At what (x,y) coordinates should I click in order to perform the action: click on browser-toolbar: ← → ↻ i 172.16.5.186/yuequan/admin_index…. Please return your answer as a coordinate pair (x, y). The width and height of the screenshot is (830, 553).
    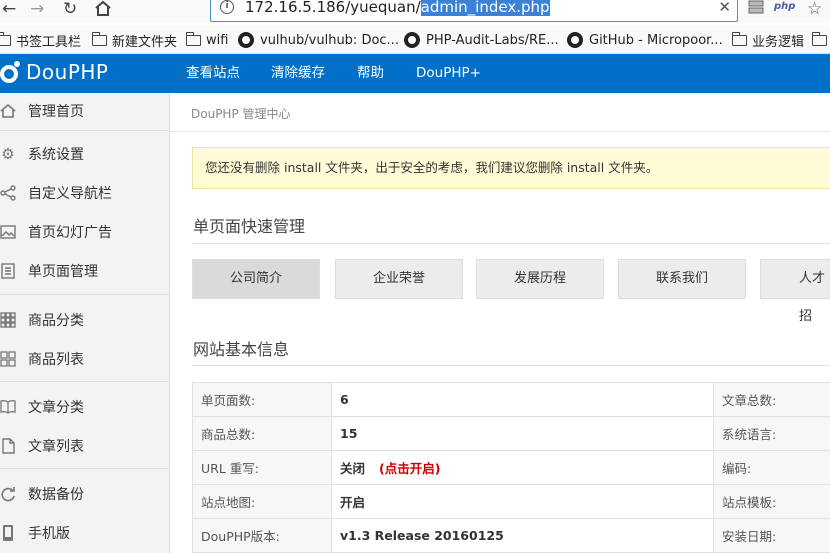
    Looking at the image, I should click on (415, 11).